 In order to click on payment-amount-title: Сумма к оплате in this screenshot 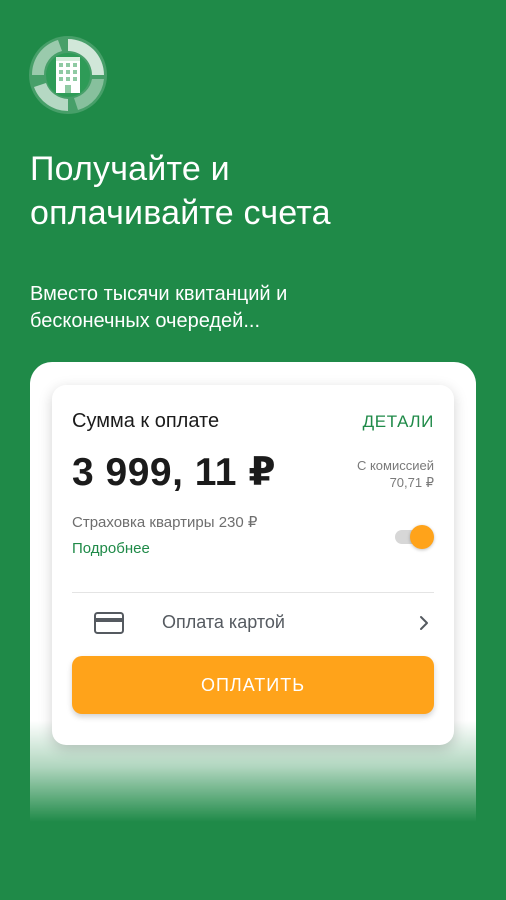, I will do `click(146, 421)`.